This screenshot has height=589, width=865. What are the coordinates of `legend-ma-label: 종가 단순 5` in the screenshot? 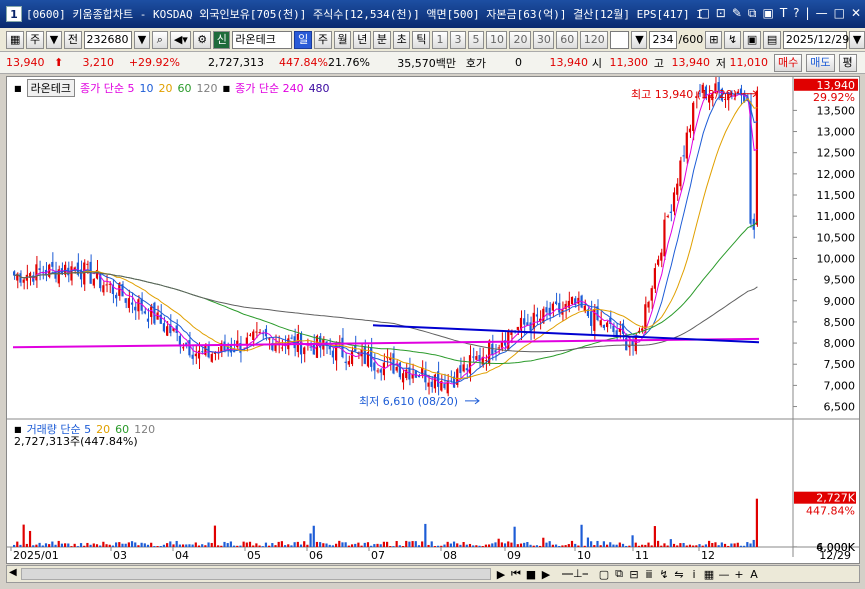 It's located at (107, 88).